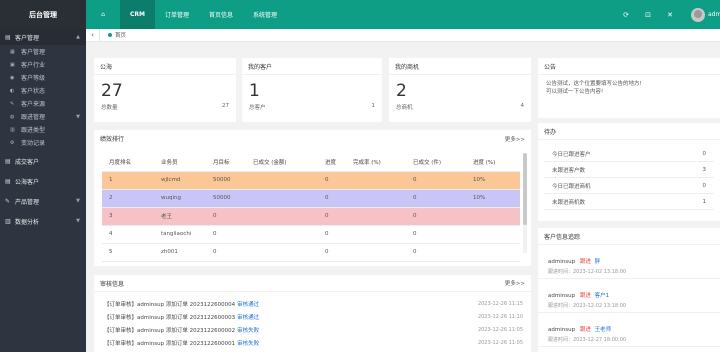  What do you see at coordinates (43, 64) in the screenshot?
I see `sidebar-item-industry: ▣ 客户行业` at bounding box center [43, 64].